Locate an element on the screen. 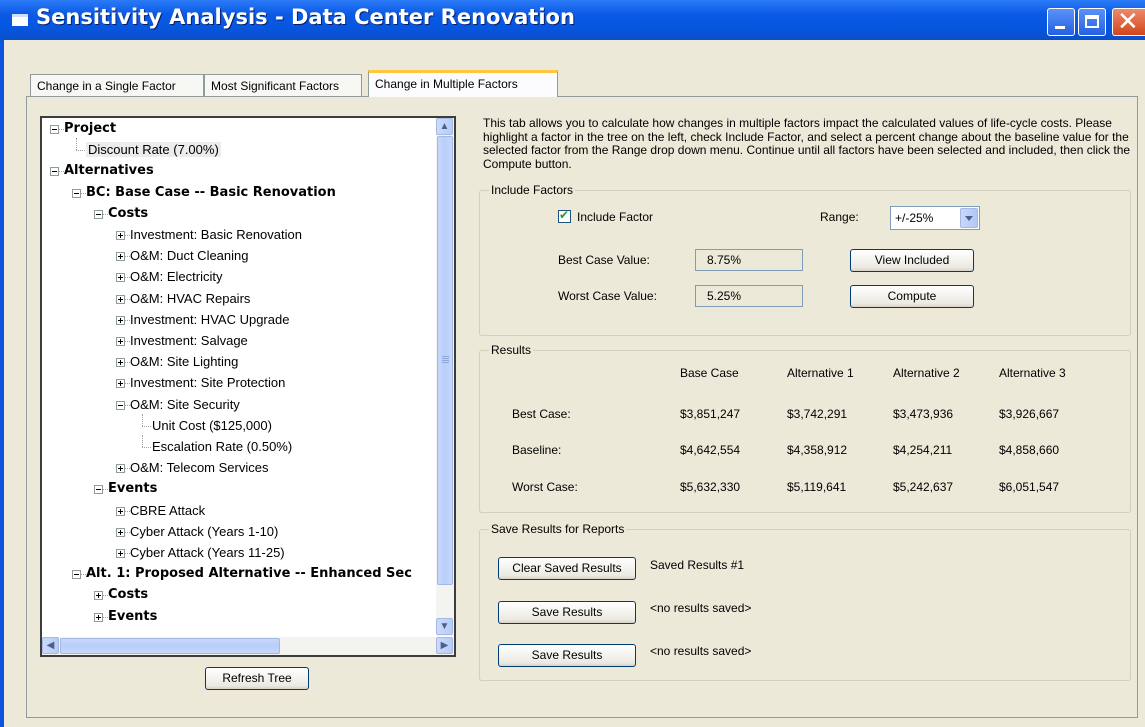  tree-node: Investment: Salvage is located at coordinates (189, 341).